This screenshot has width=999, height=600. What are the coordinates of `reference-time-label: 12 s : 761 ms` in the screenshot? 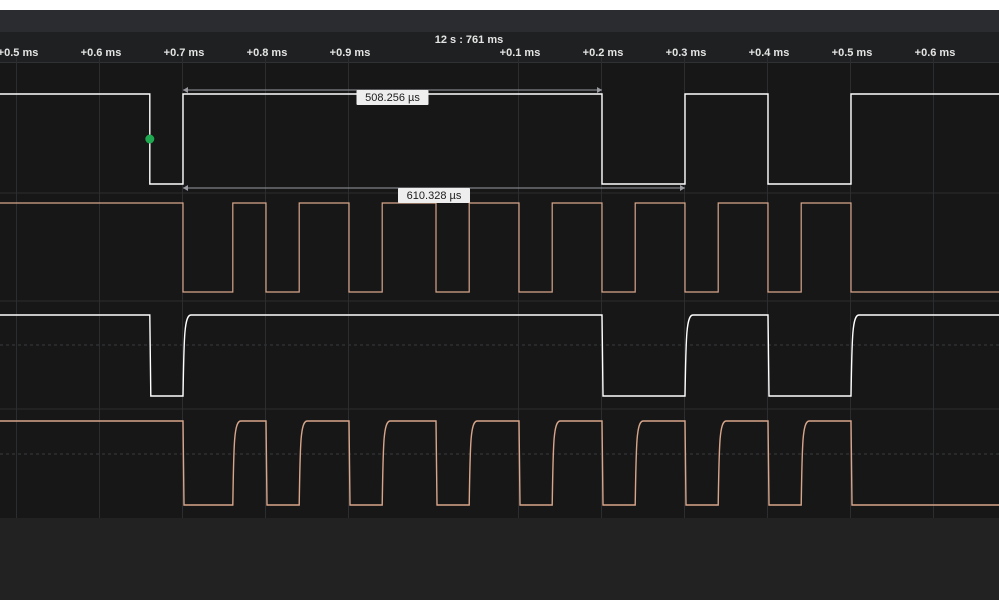 It's located at (469, 40).